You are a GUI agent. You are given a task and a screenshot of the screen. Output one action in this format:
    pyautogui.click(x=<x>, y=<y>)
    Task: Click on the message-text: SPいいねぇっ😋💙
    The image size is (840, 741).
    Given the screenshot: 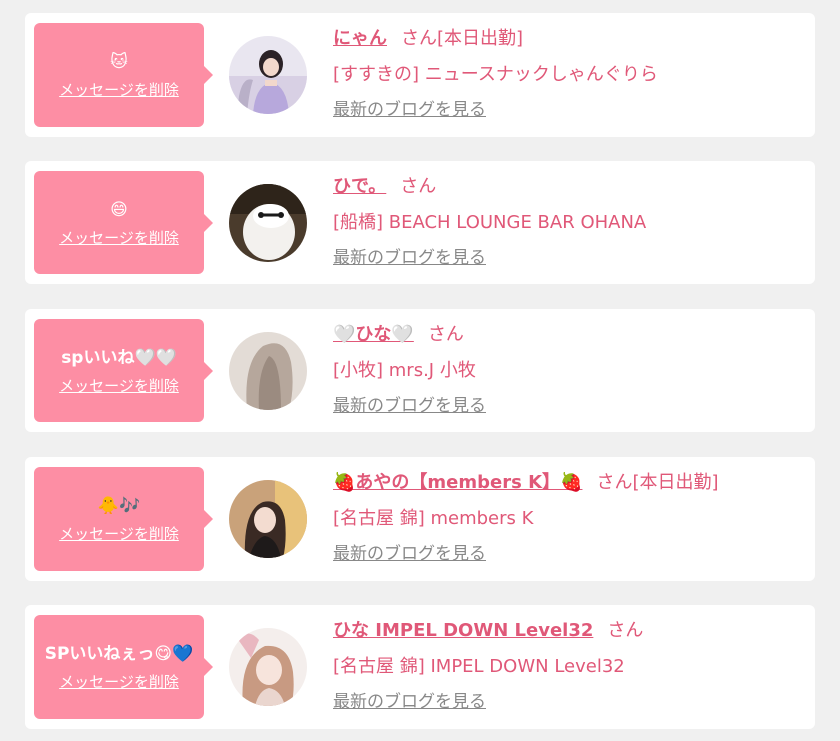 What is the action you would take?
    pyautogui.click(x=119, y=654)
    